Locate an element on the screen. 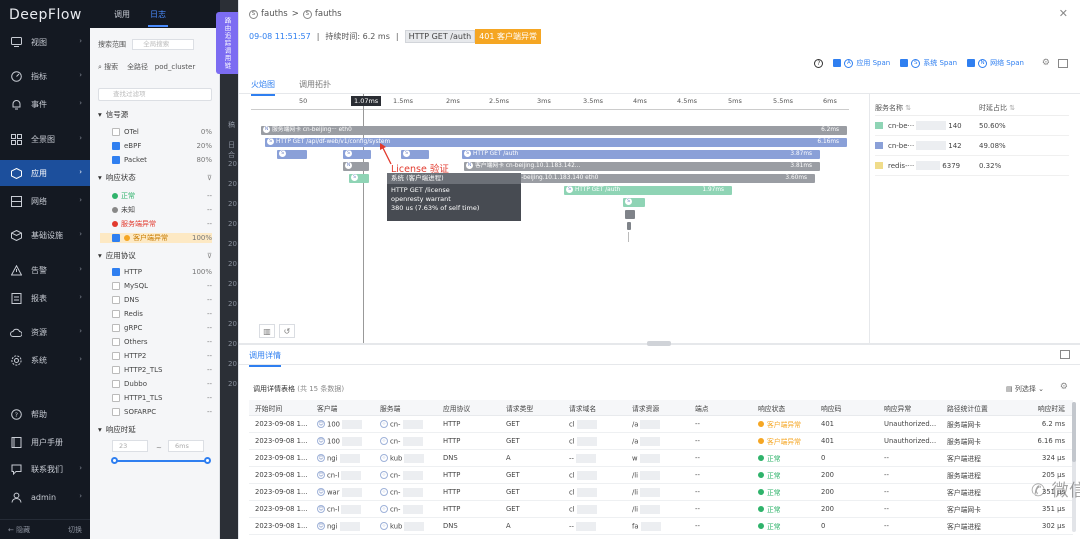 Image resolution: width=1080 pixels, height=539 pixels. layout-icon: ▥ is located at coordinates (267, 331).